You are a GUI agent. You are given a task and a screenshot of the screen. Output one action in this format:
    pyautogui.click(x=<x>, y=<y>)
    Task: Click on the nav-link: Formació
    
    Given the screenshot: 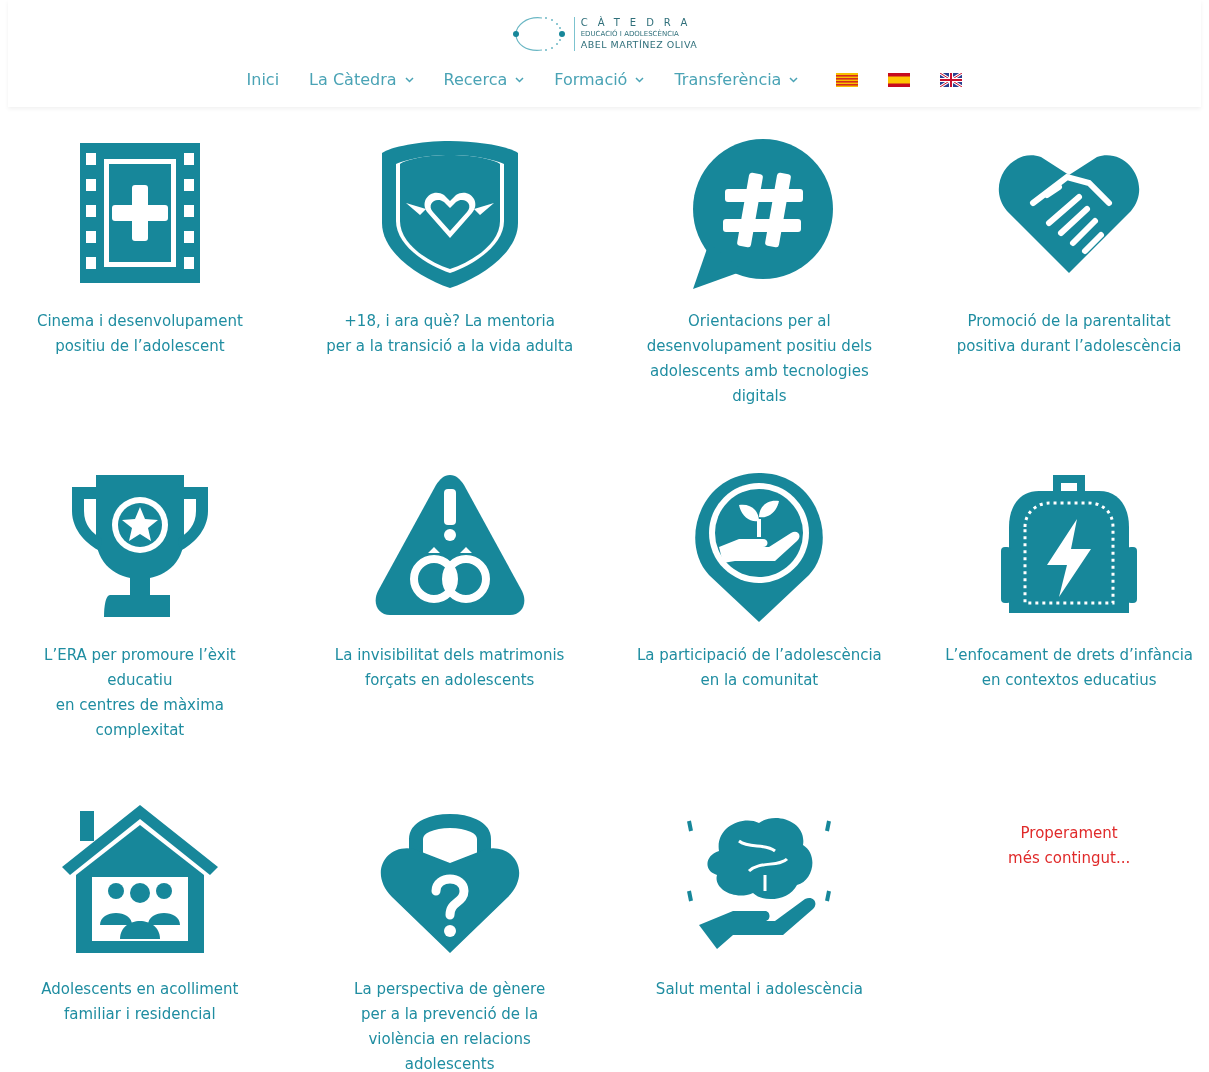 What is the action you would take?
    pyautogui.click(x=599, y=79)
    